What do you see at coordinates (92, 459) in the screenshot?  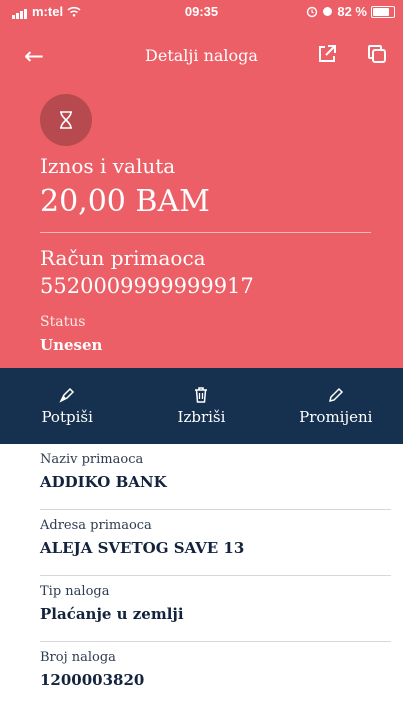 I see `field-label: Naziv primaoca` at bounding box center [92, 459].